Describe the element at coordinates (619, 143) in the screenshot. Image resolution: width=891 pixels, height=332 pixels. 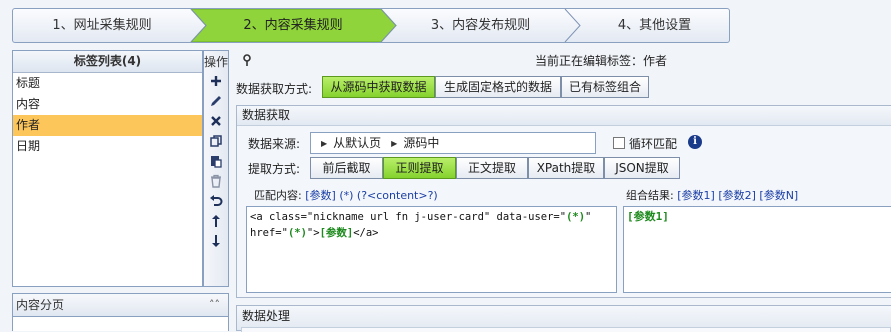
I see `loop-match-checkbox` at that location.